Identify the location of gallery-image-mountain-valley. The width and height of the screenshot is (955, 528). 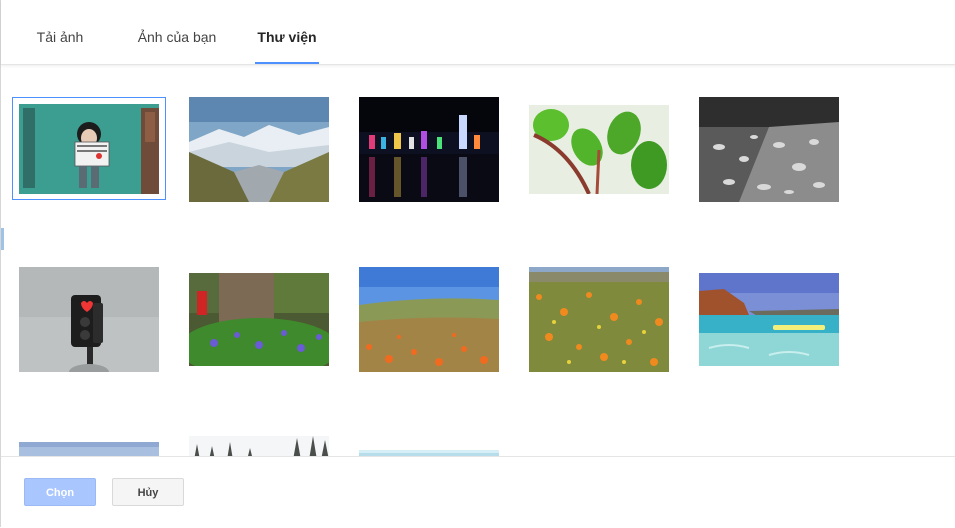
(259, 149).